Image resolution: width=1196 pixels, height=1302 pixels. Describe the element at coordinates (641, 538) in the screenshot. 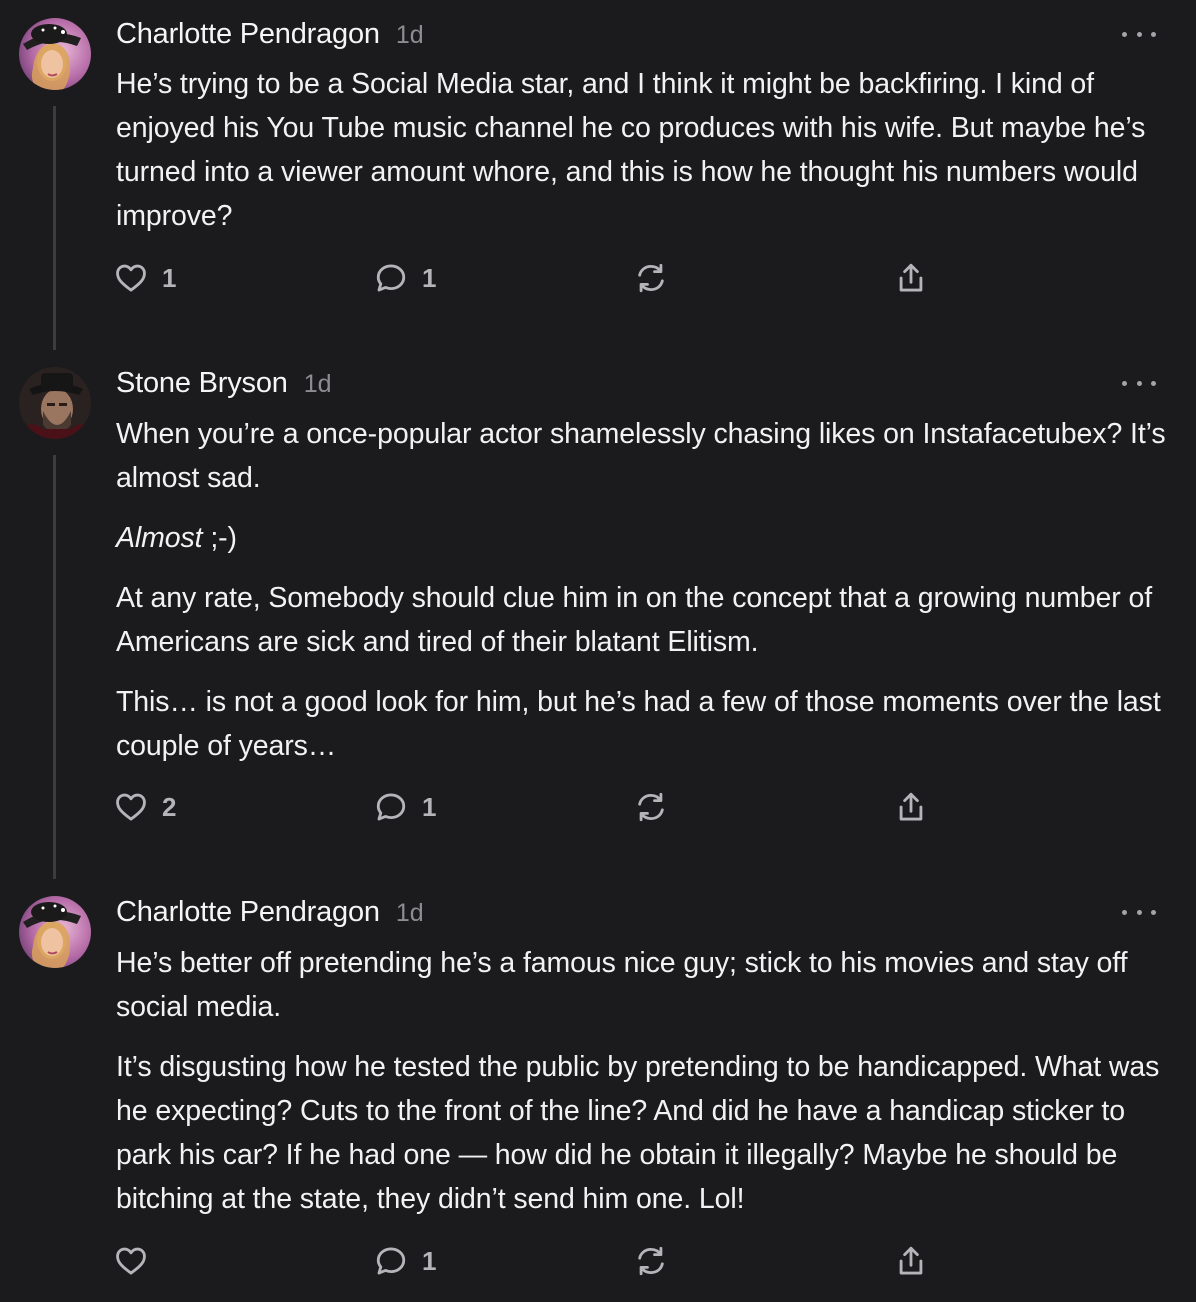

I see `comment-paragraph-italic: Almost ;-)` at that location.